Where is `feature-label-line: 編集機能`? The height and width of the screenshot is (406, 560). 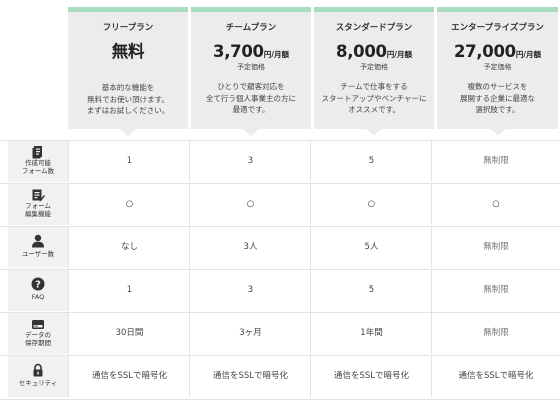 feature-label-line: 編集機能 is located at coordinates (38, 213).